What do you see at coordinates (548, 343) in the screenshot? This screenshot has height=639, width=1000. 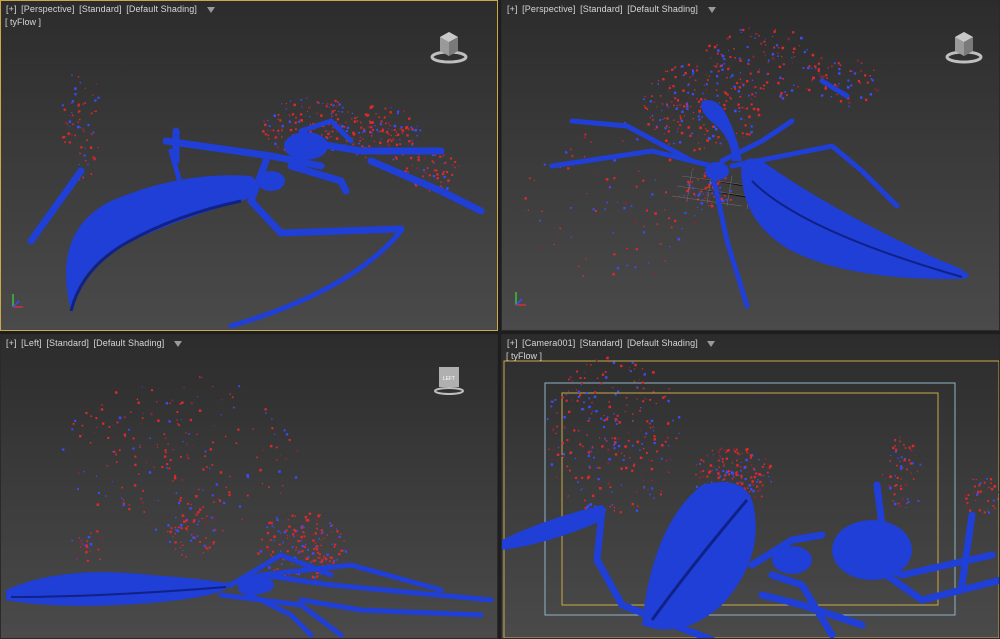 I see `viewport-view-menu: [Camera001]` at bounding box center [548, 343].